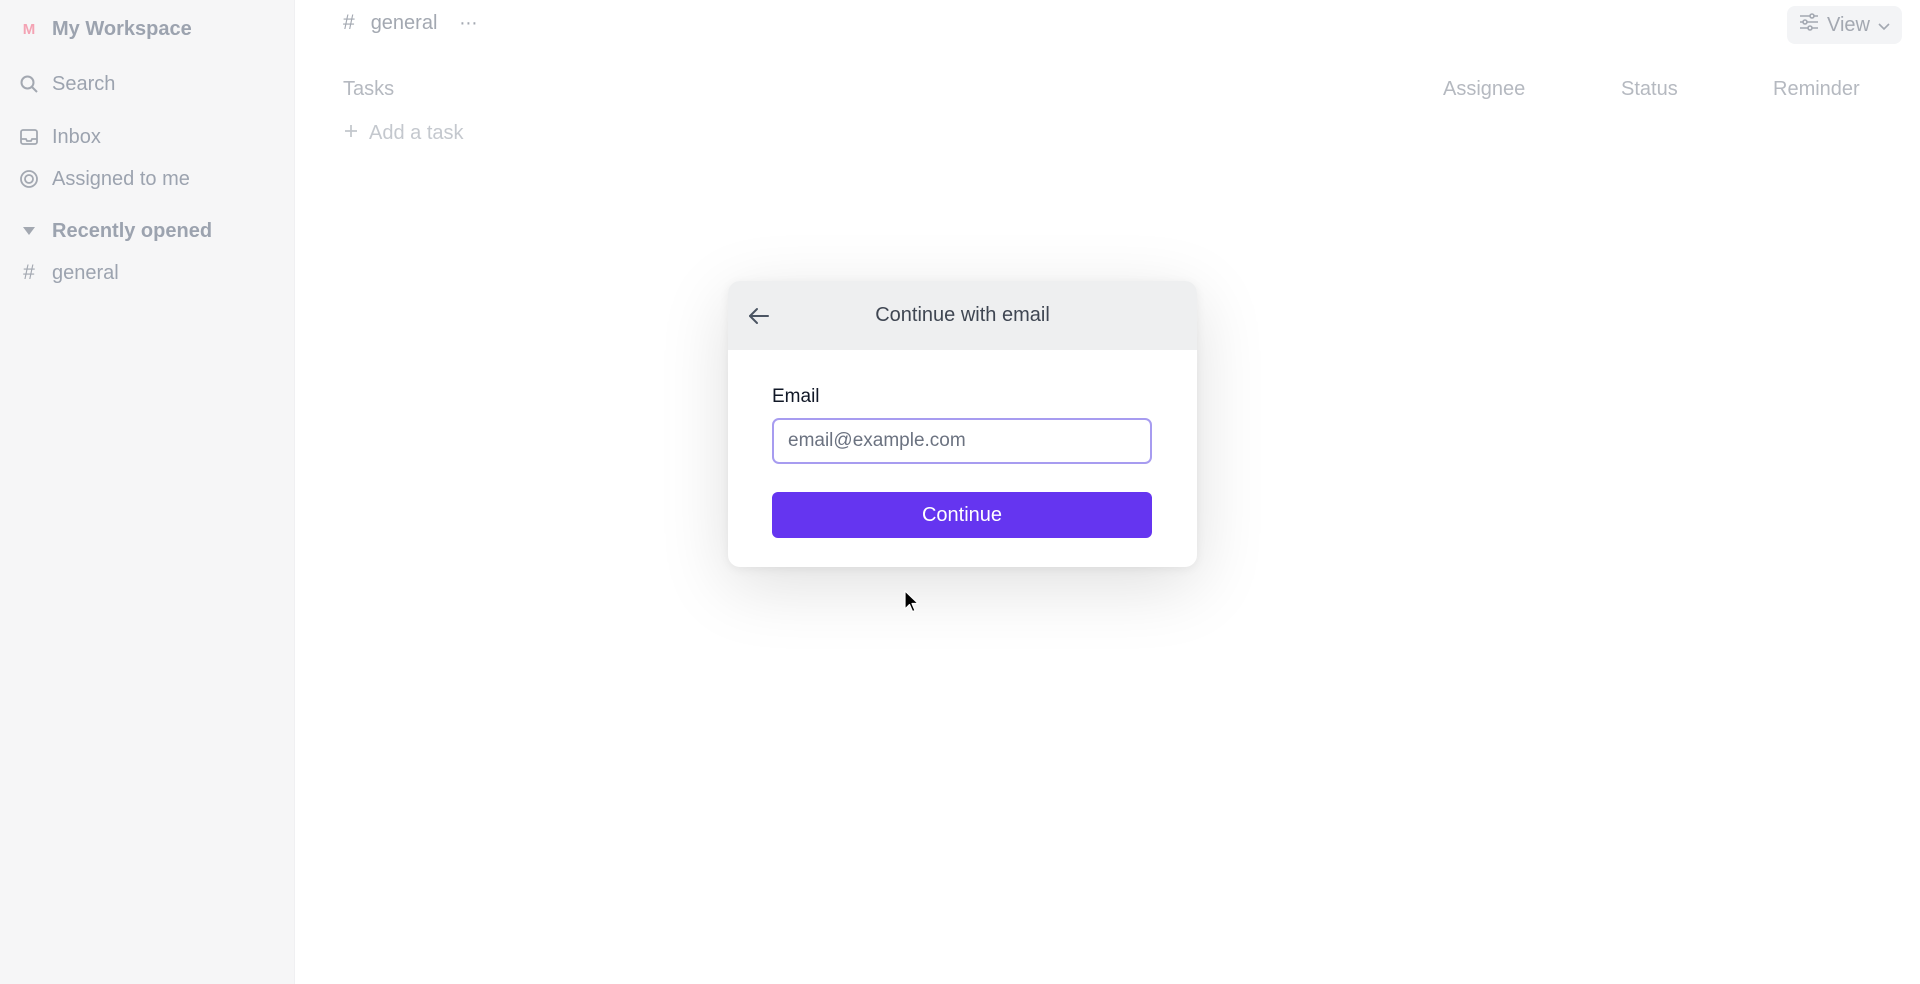  What do you see at coordinates (416, 133) in the screenshot?
I see `add-task-label: Add a task` at bounding box center [416, 133].